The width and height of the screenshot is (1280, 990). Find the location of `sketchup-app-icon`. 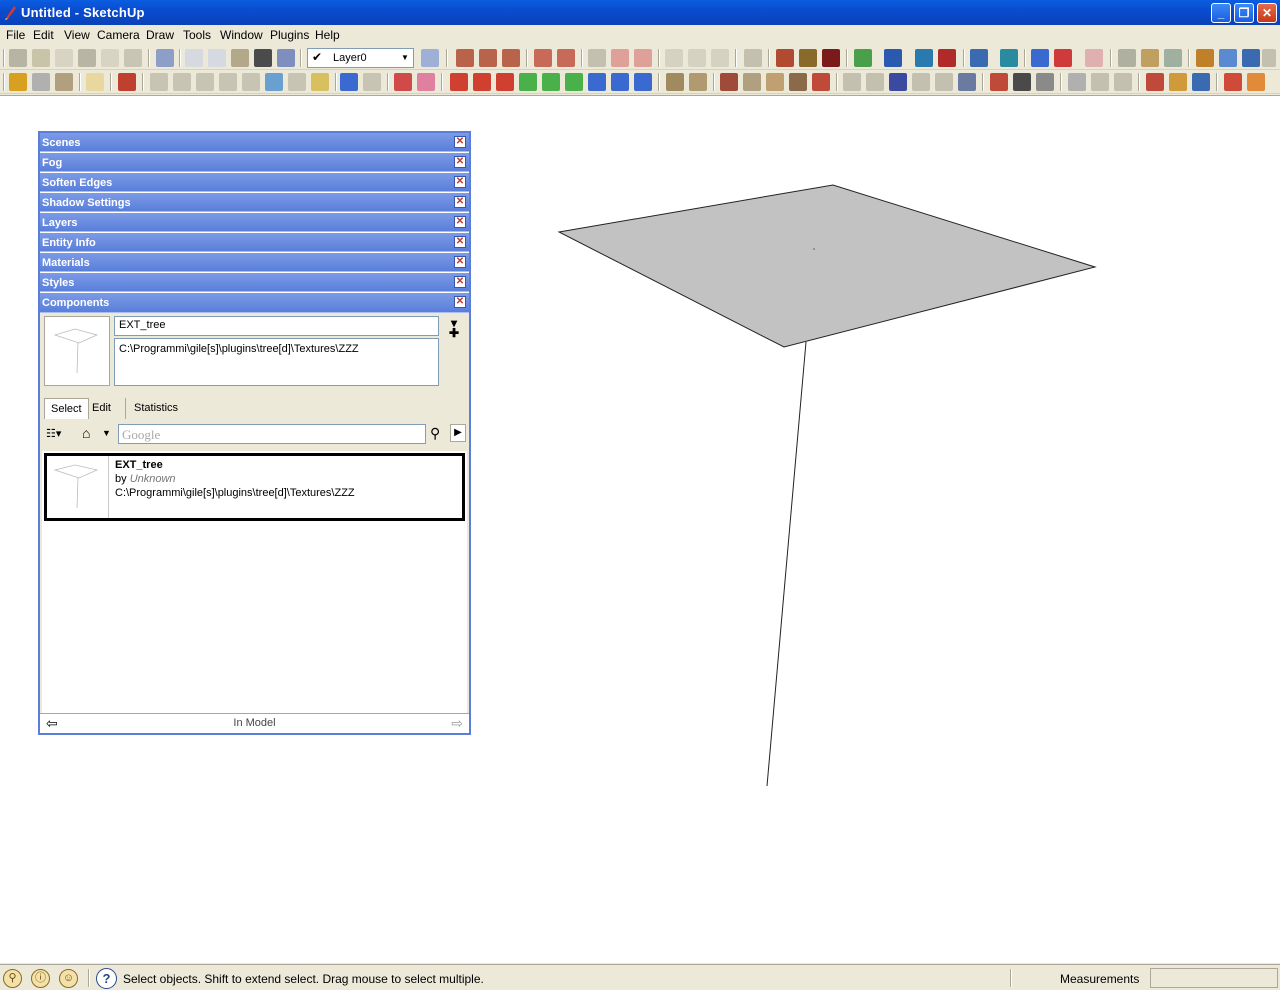

sketchup-app-icon is located at coordinates (10, 12).